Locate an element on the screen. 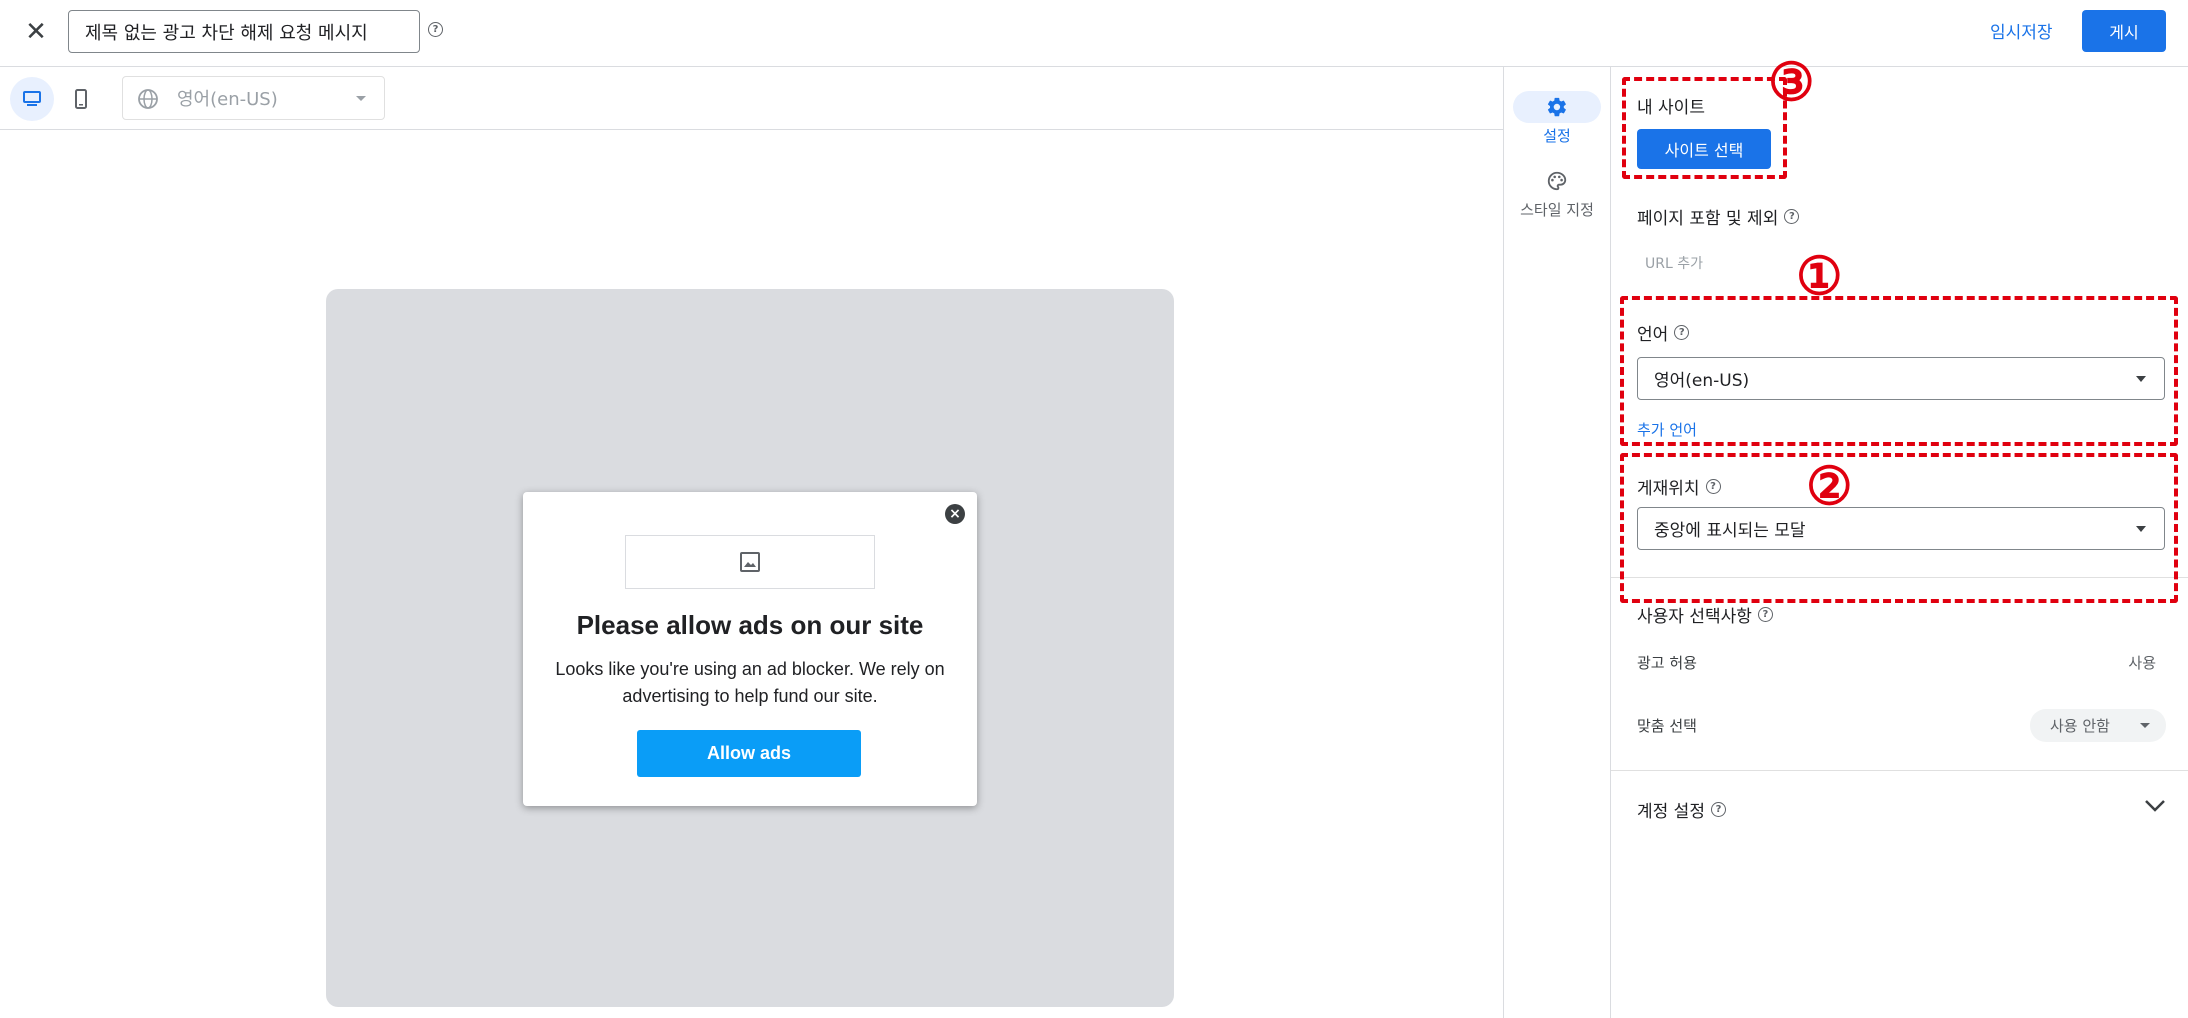 Image resolution: width=2188 pixels, height=1018 pixels. allow-ads-label: 광고 허용 is located at coordinates (1667, 663).